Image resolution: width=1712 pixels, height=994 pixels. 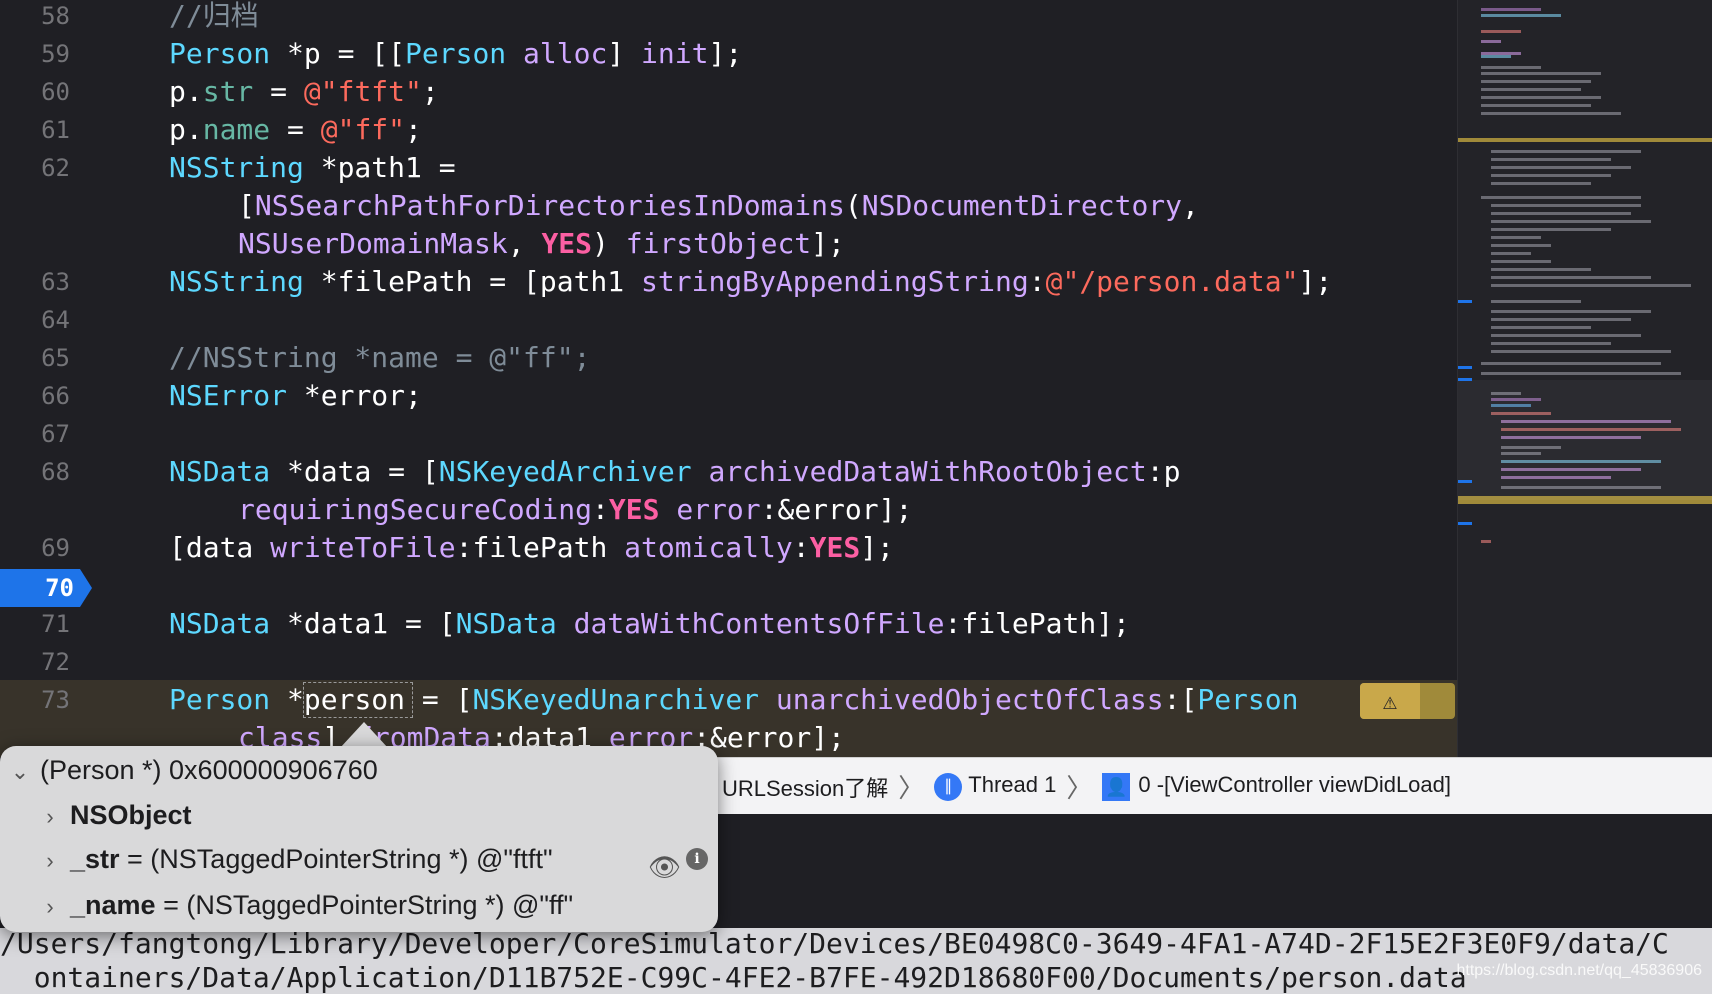 I want to click on breadcrumb-thread: ∥ Thread 1, so click(x=995, y=786).